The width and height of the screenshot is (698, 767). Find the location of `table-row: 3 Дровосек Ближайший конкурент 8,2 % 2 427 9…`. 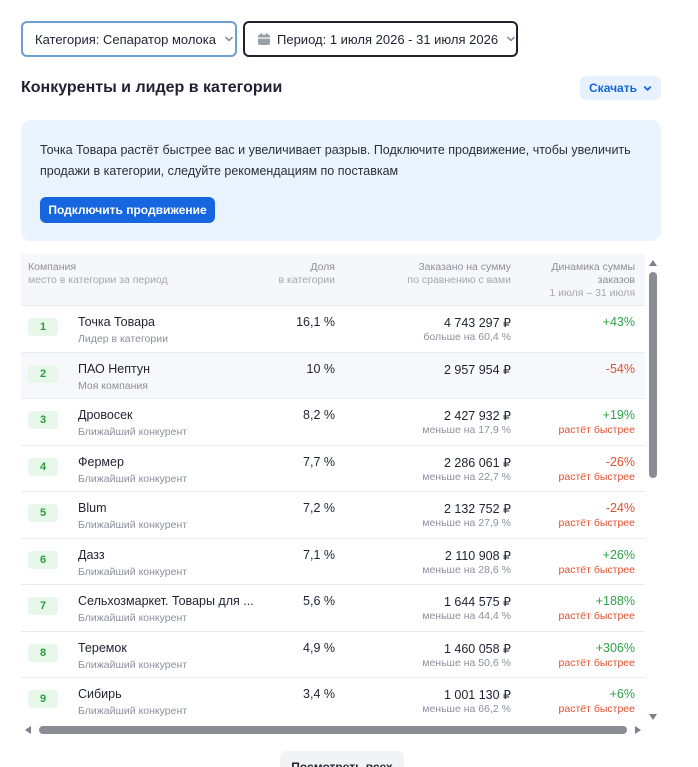

table-row: 3 Дровосек Ближайший конкурент 8,2 % 2 427 9… is located at coordinates (333, 422).